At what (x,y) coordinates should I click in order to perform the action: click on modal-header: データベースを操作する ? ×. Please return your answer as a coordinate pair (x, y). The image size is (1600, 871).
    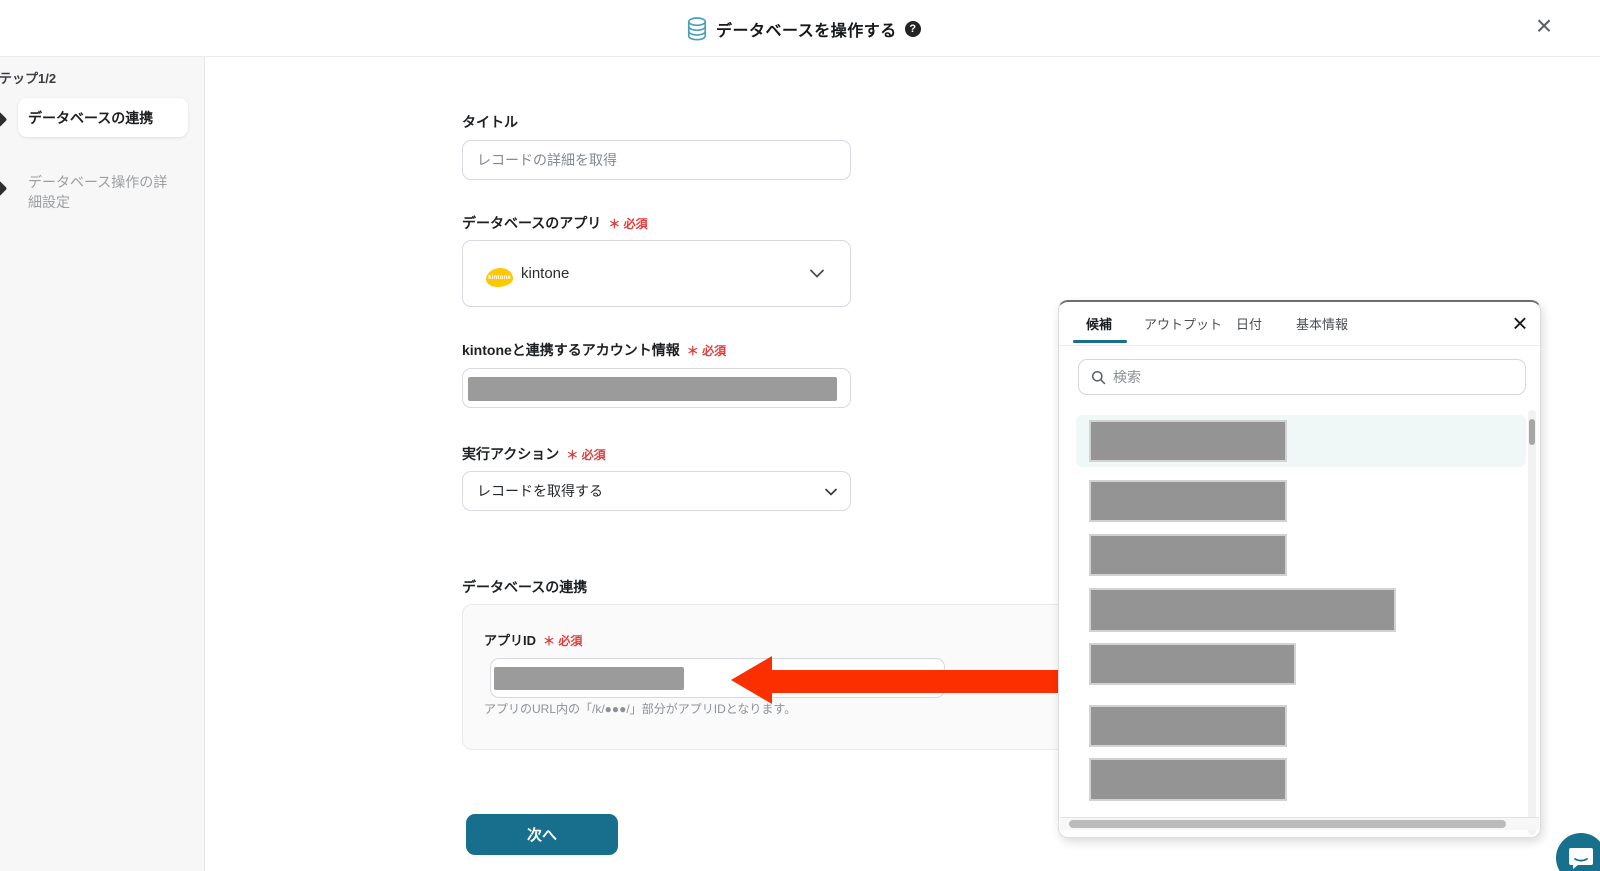
    Looking at the image, I should click on (800, 28).